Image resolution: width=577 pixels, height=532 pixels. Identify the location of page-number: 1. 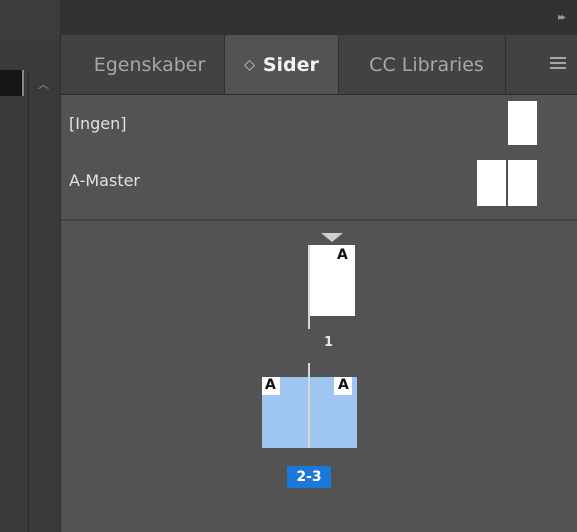
(329, 342).